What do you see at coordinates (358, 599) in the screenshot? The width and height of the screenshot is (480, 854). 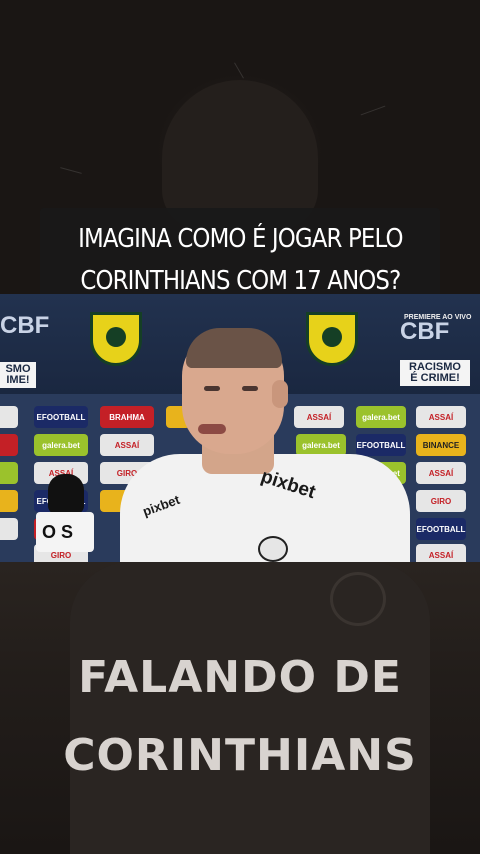 I see `blurred-crest-icon` at bounding box center [358, 599].